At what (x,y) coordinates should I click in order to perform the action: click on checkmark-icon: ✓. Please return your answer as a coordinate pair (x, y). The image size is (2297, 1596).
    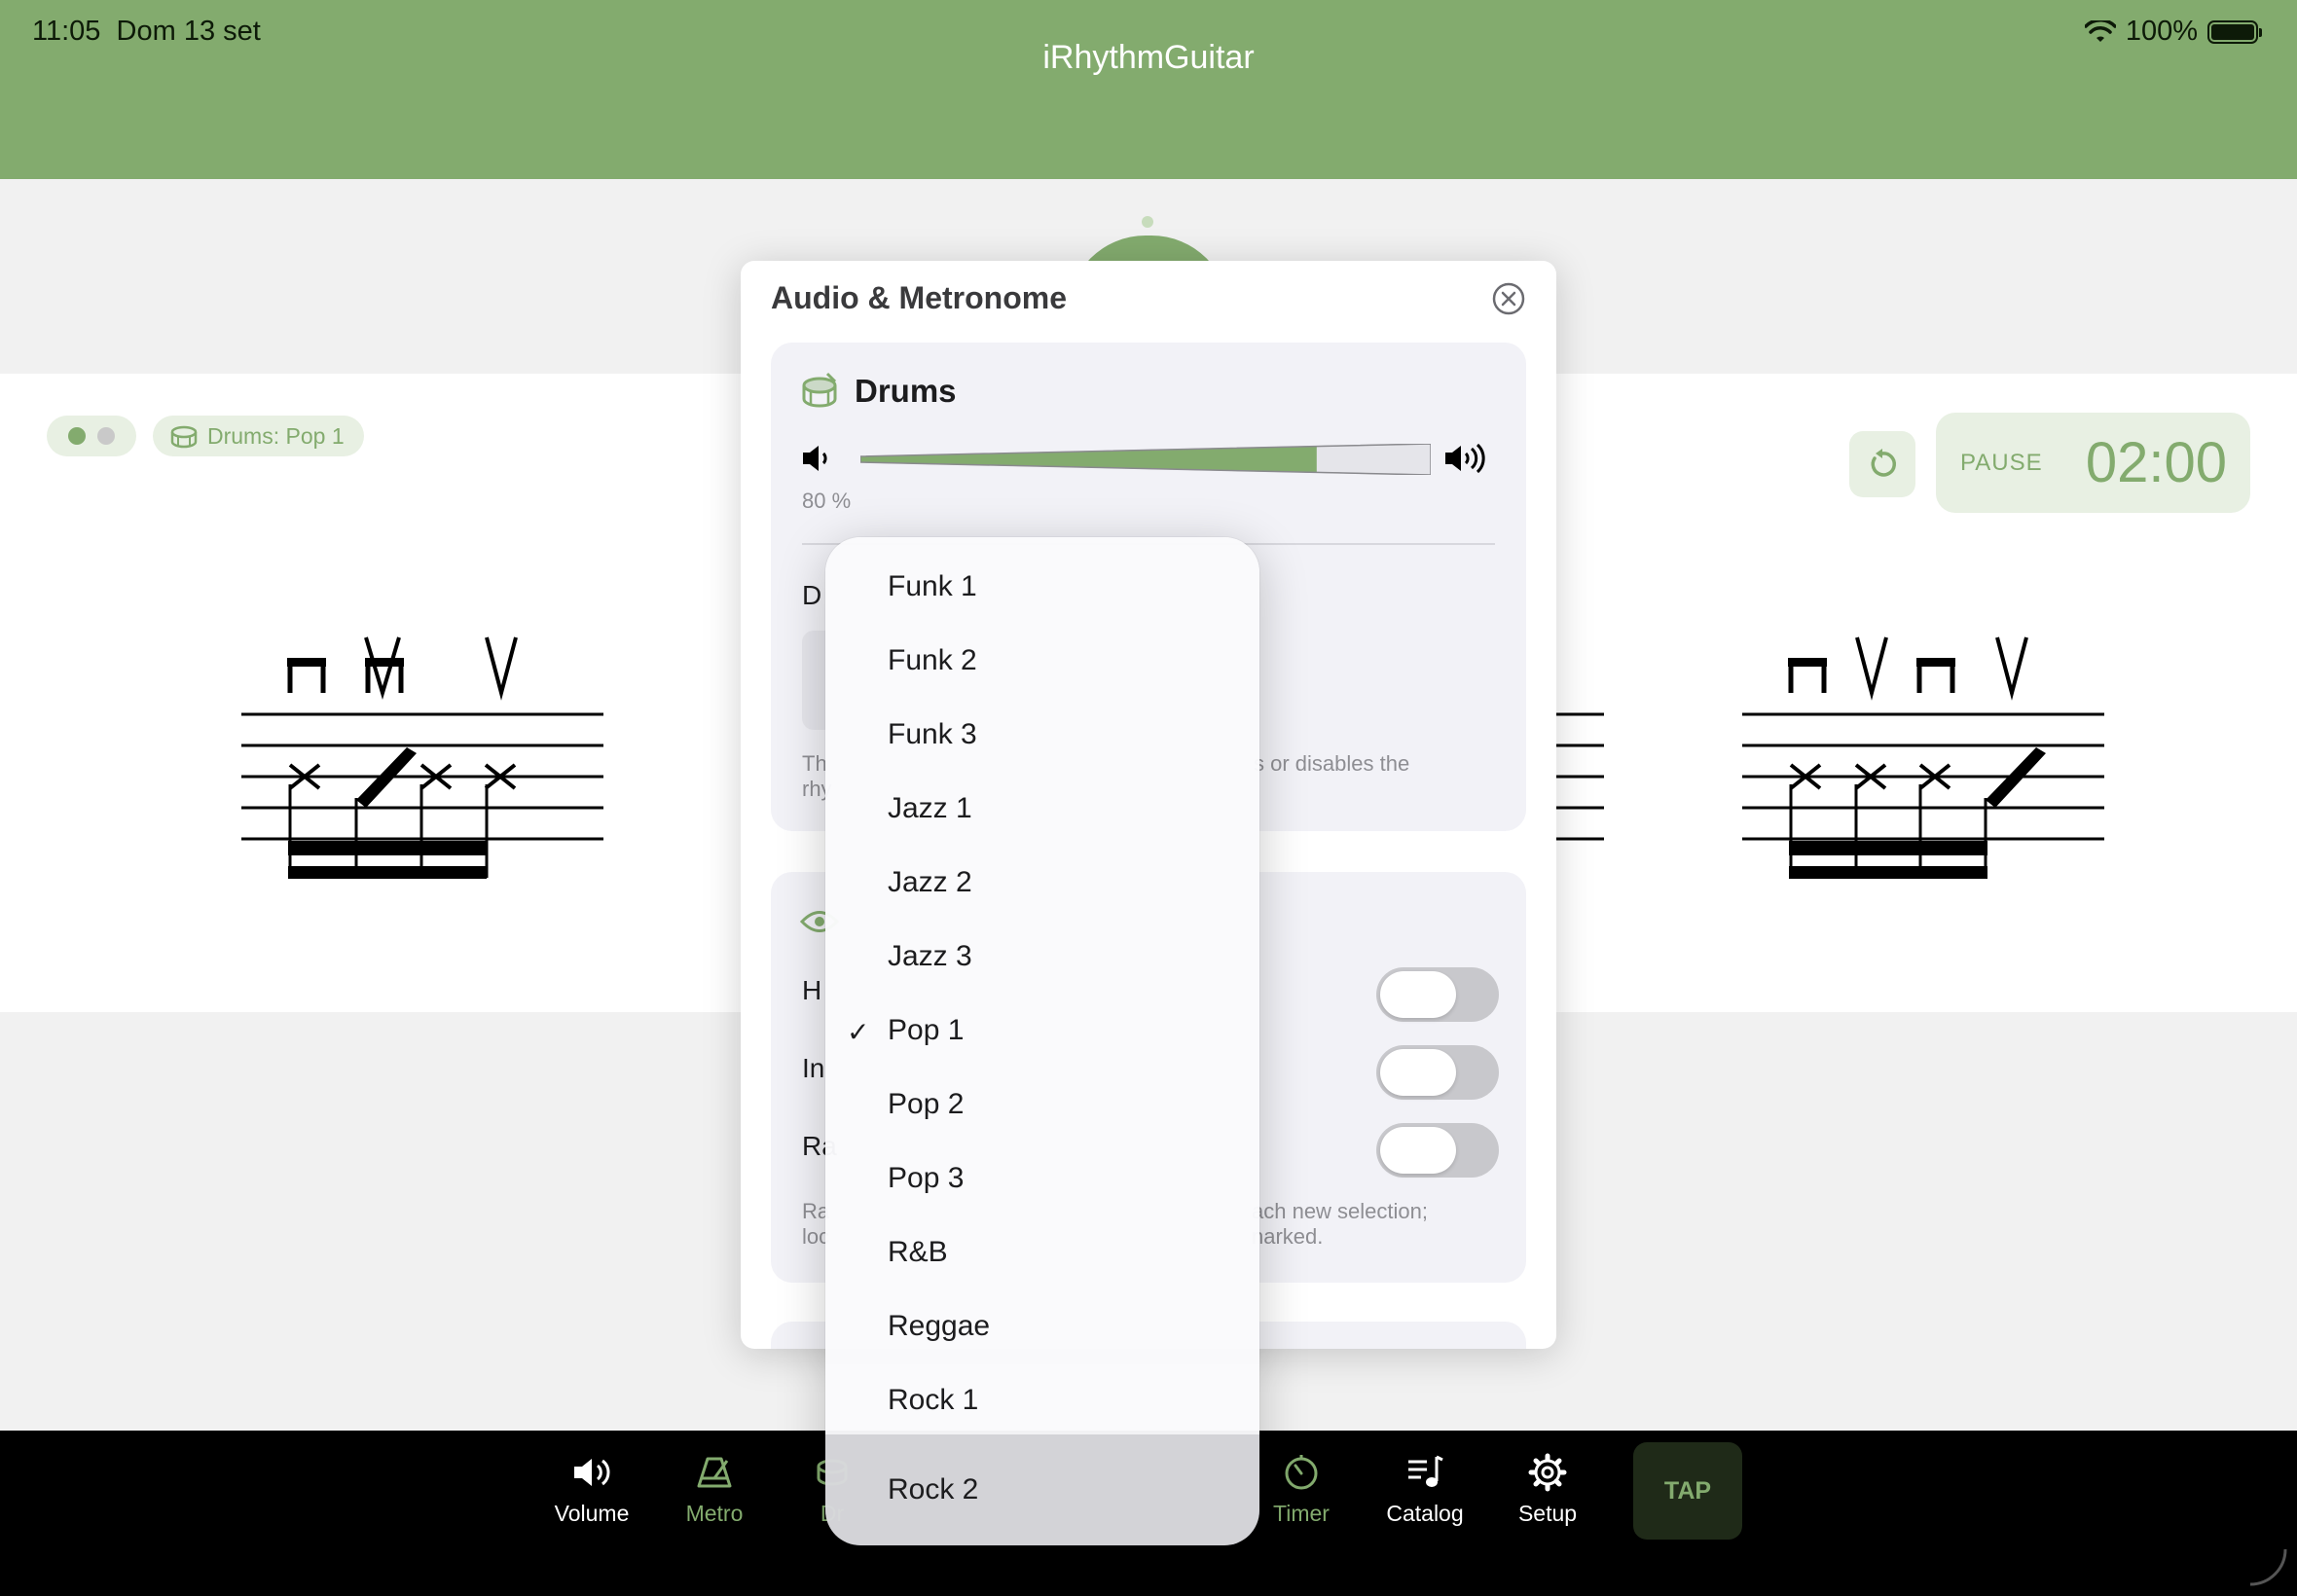
    Looking at the image, I should click on (859, 1032).